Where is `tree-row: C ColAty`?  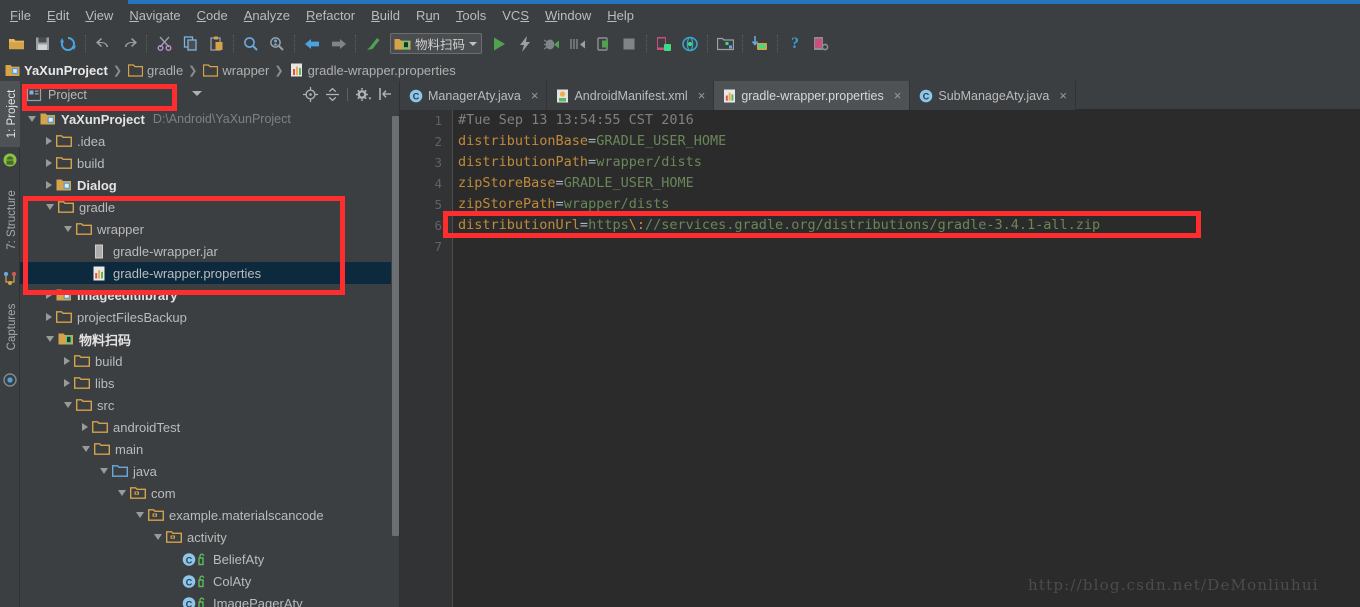 tree-row: C ColAty is located at coordinates (210, 581).